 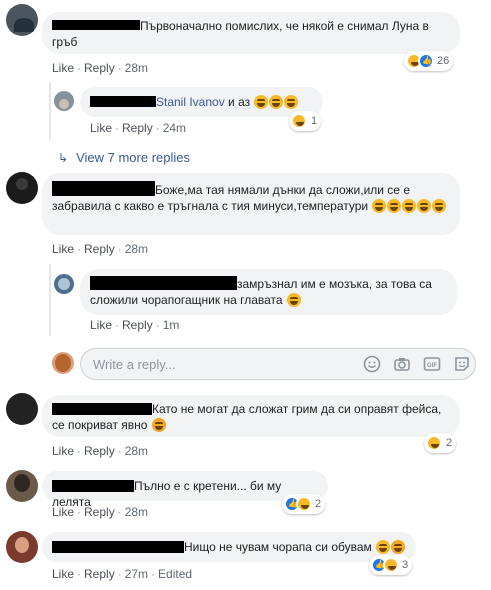 I want to click on reaction-summary: 1, so click(x=305, y=121).